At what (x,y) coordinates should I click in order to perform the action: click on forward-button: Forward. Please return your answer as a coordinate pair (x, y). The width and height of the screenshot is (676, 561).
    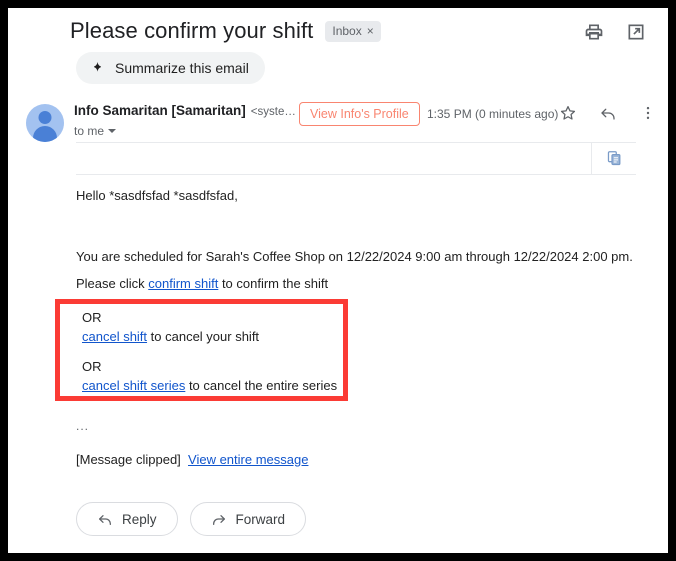
    Looking at the image, I should click on (248, 519).